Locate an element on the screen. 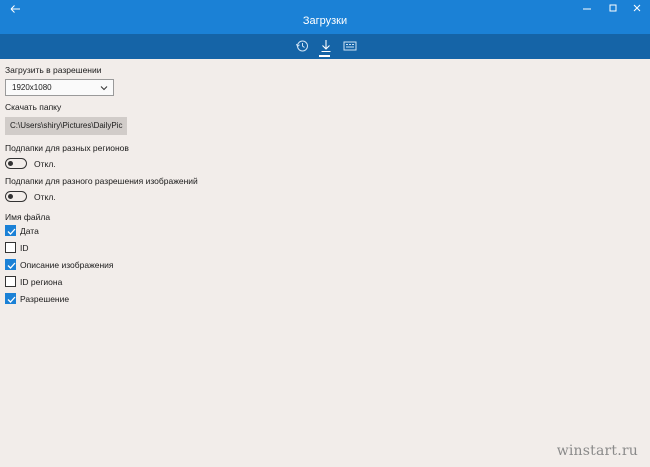 Image resolution: width=650 pixels, height=467 pixels. checkbox-description is located at coordinates (10, 264).